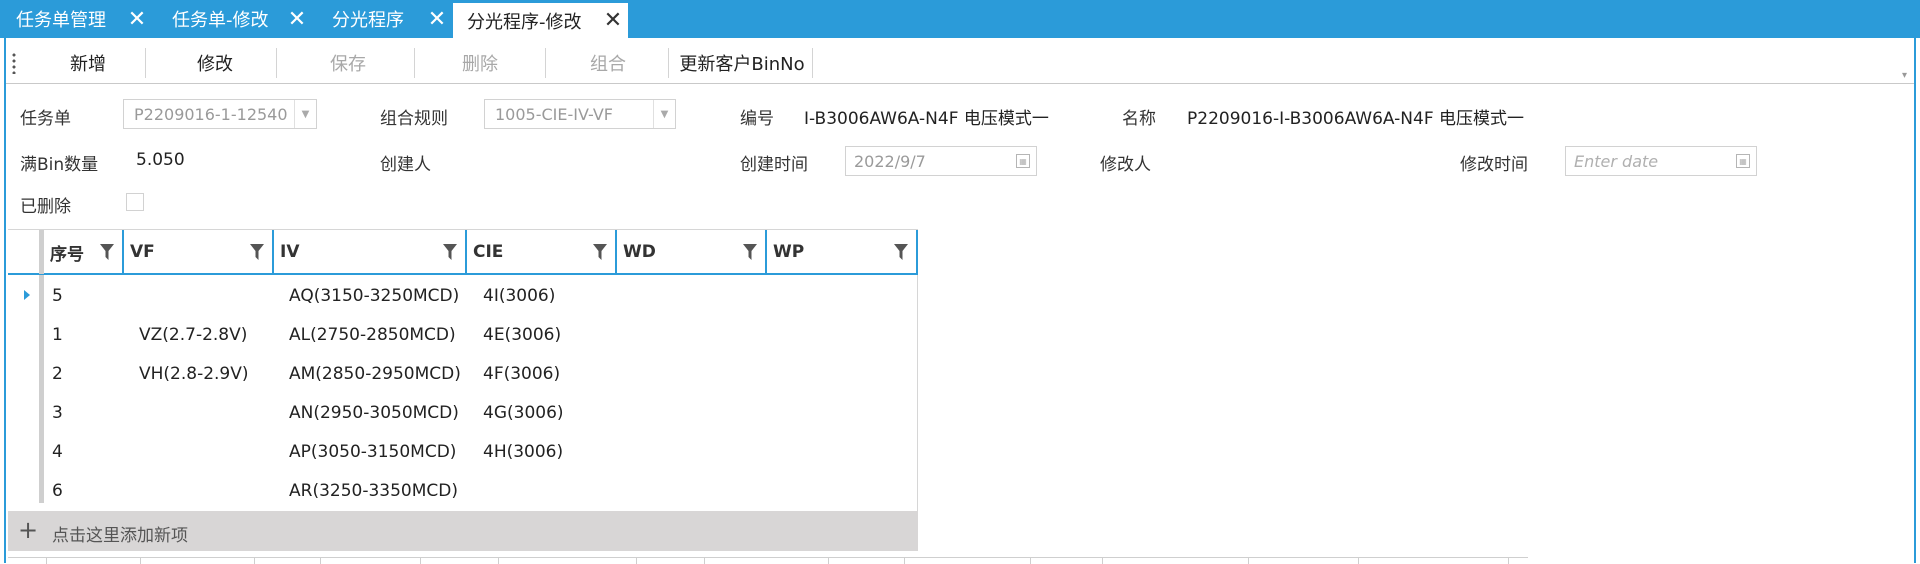  What do you see at coordinates (88, 63) in the screenshot?
I see `new-button: 新增` at bounding box center [88, 63].